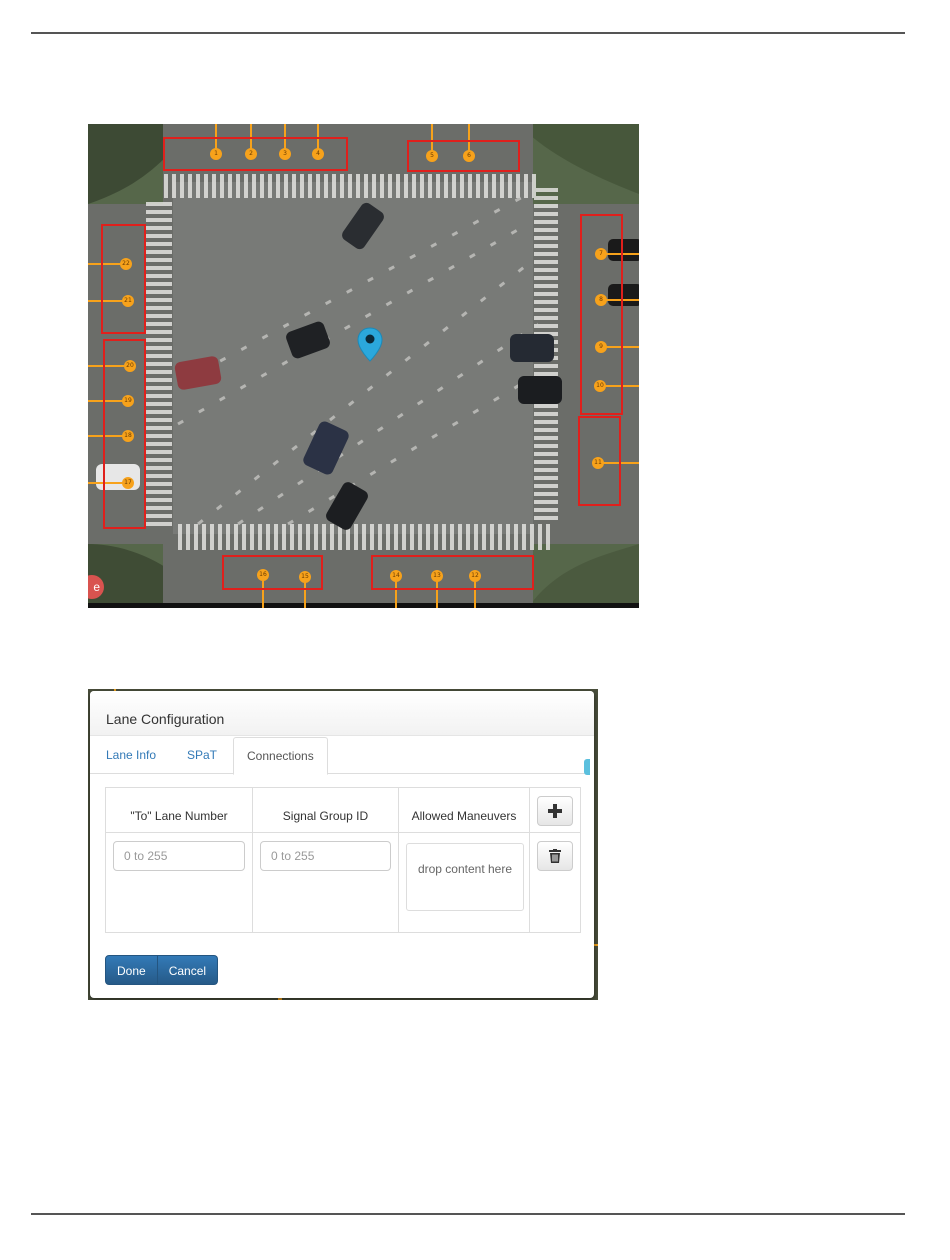 Image resolution: width=950 pixels, height=1260 pixels. Describe the element at coordinates (130, 366) in the screenshot. I see `lane-marker-20: 20` at that location.